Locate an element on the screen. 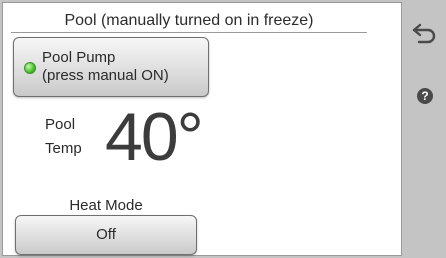  back-arrow-icon is located at coordinates (425, 33).